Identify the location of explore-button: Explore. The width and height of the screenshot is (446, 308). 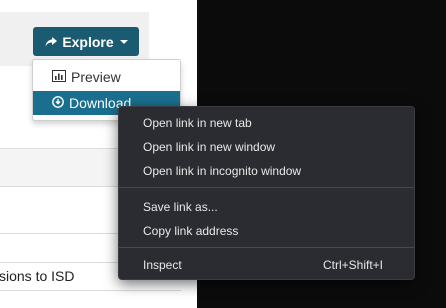
(86, 41).